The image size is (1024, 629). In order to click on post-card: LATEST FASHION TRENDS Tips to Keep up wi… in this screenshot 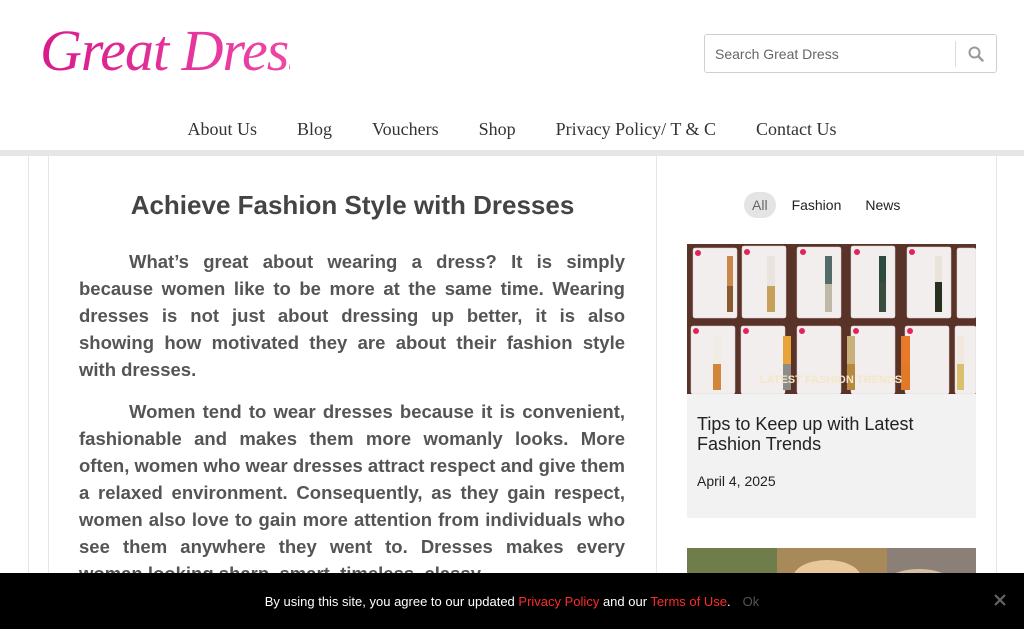, I will do `click(831, 381)`.